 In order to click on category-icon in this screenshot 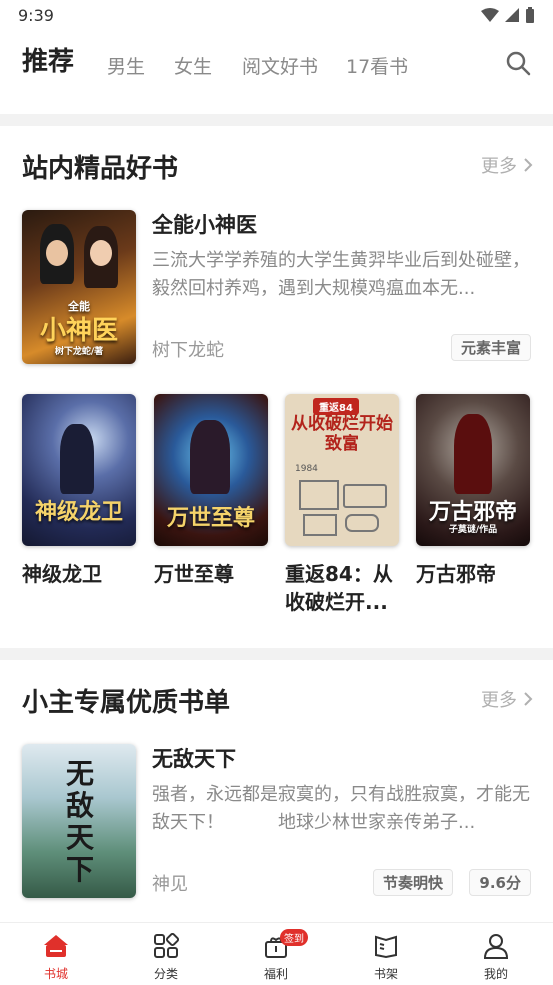, I will do `click(167, 945)`.